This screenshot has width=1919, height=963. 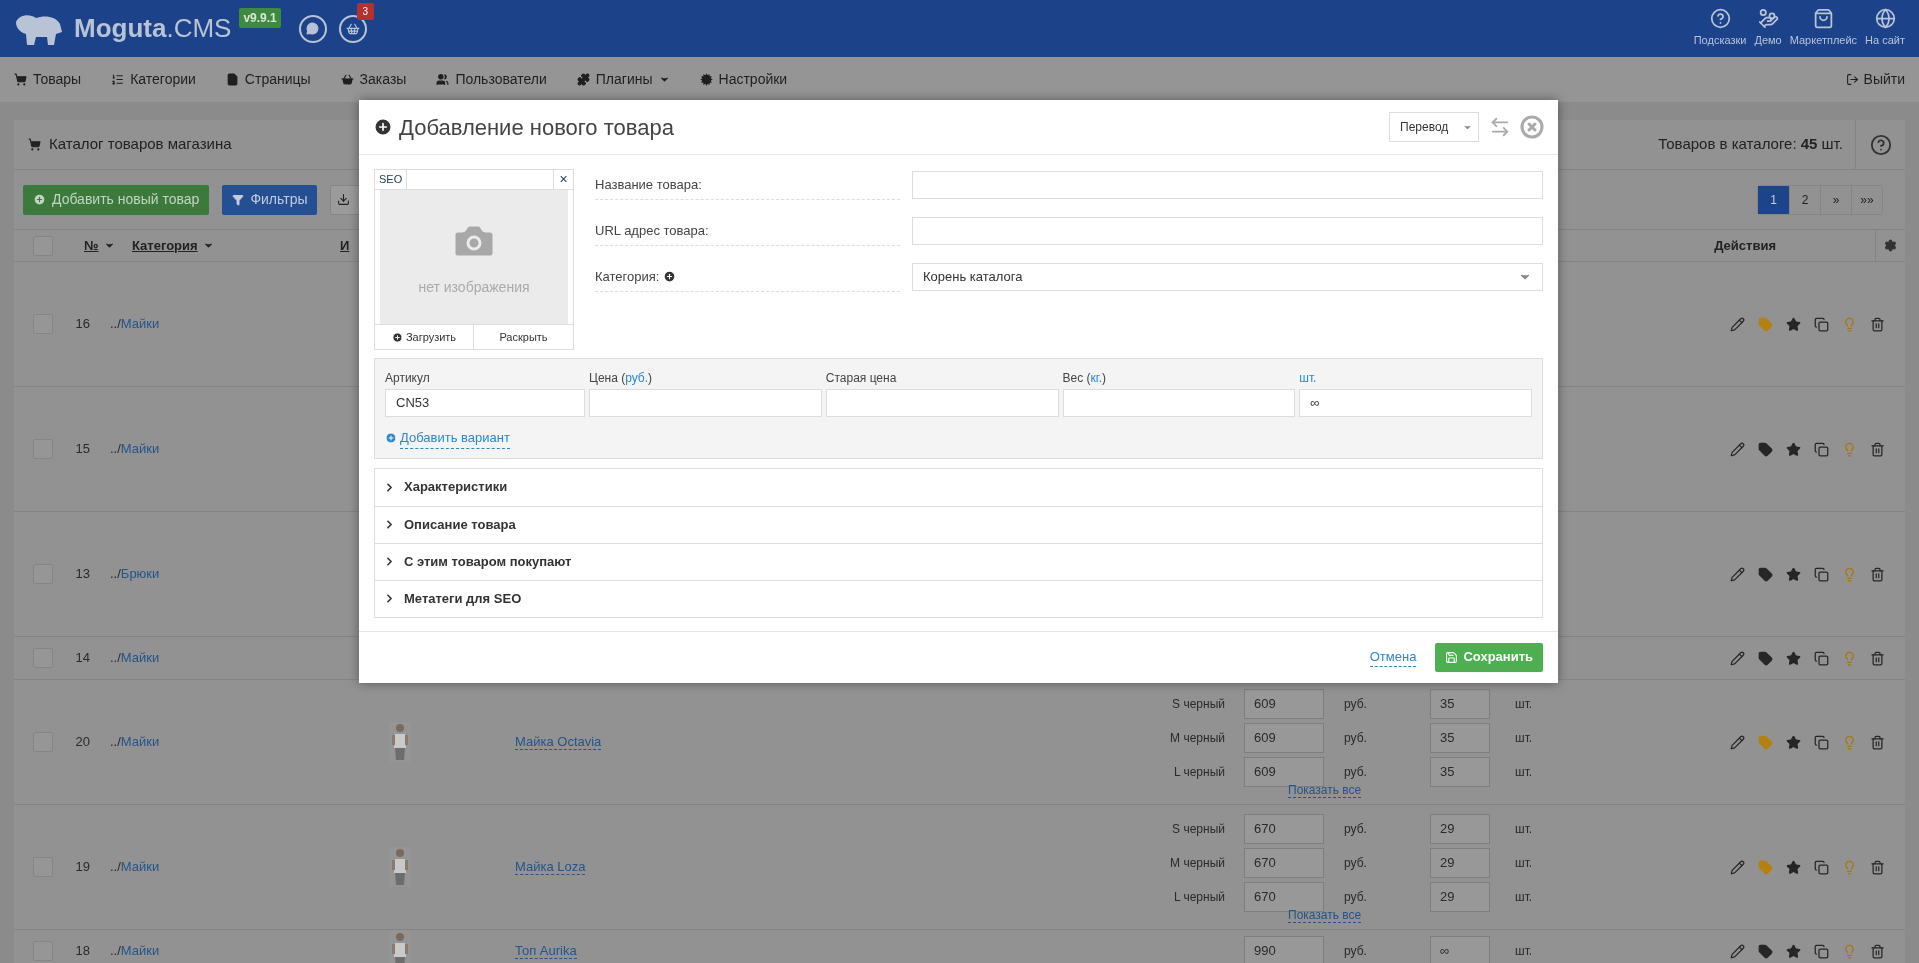 I want to click on cart-icon, so click(x=20, y=79).